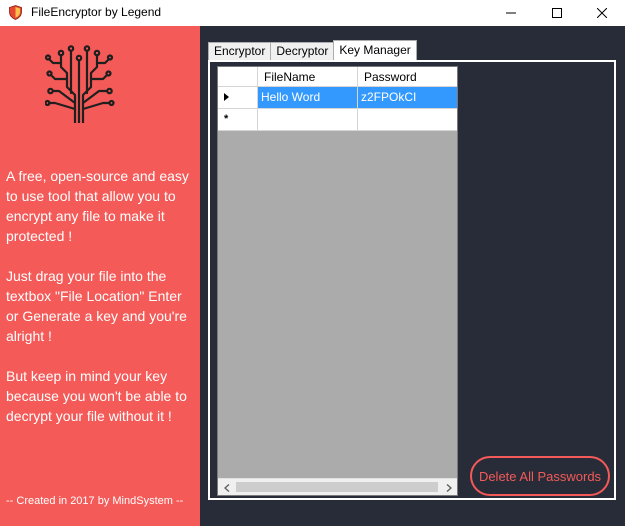 This screenshot has width=625, height=526. Describe the element at coordinates (308, 98) in the screenshot. I see `cell-filename: Hello Word` at that location.